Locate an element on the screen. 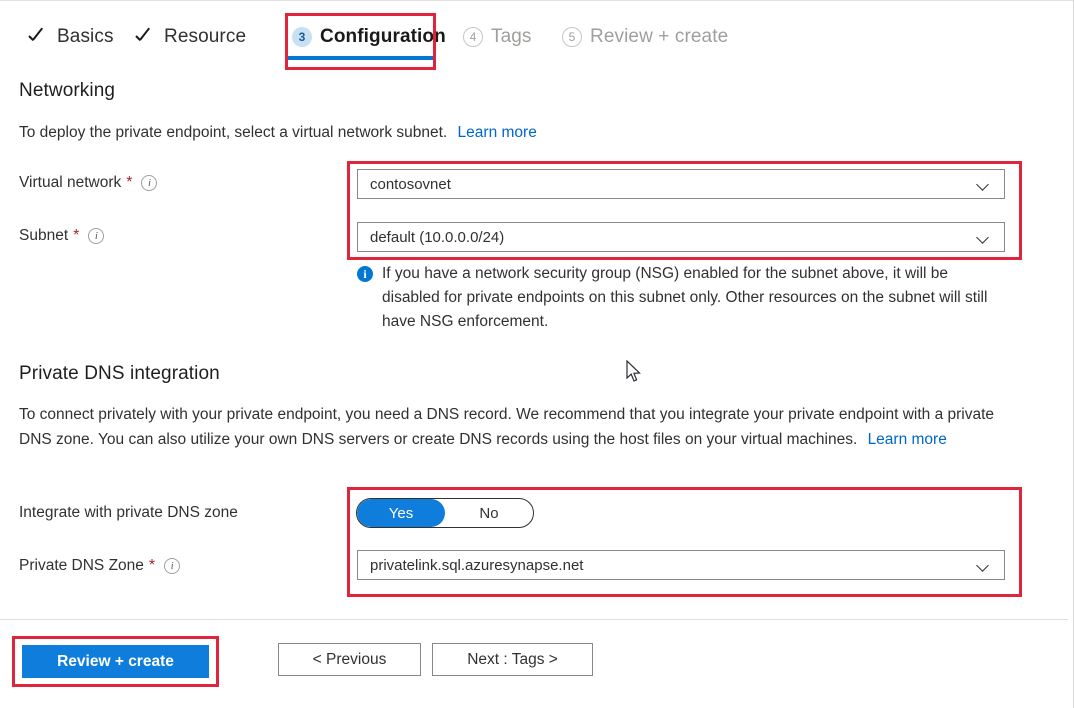 The image size is (1074, 708). virtual-network-label-text: Virtual network is located at coordinates (70, 182).